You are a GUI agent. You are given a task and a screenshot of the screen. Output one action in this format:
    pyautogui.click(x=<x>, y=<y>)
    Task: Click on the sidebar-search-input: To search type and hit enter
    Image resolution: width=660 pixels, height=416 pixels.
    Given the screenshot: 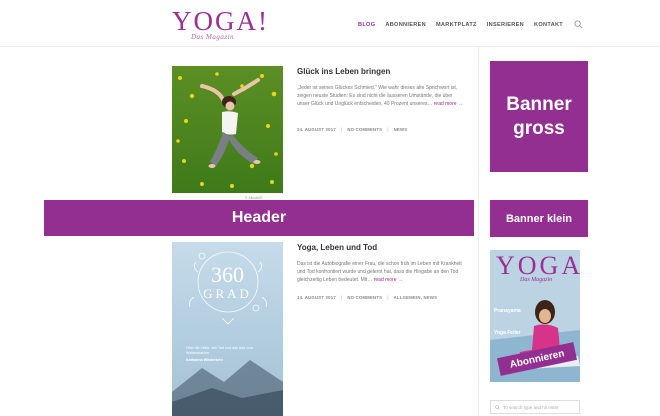 What is the action you would take?
    pyautogui.click(x=535, y=407)
    